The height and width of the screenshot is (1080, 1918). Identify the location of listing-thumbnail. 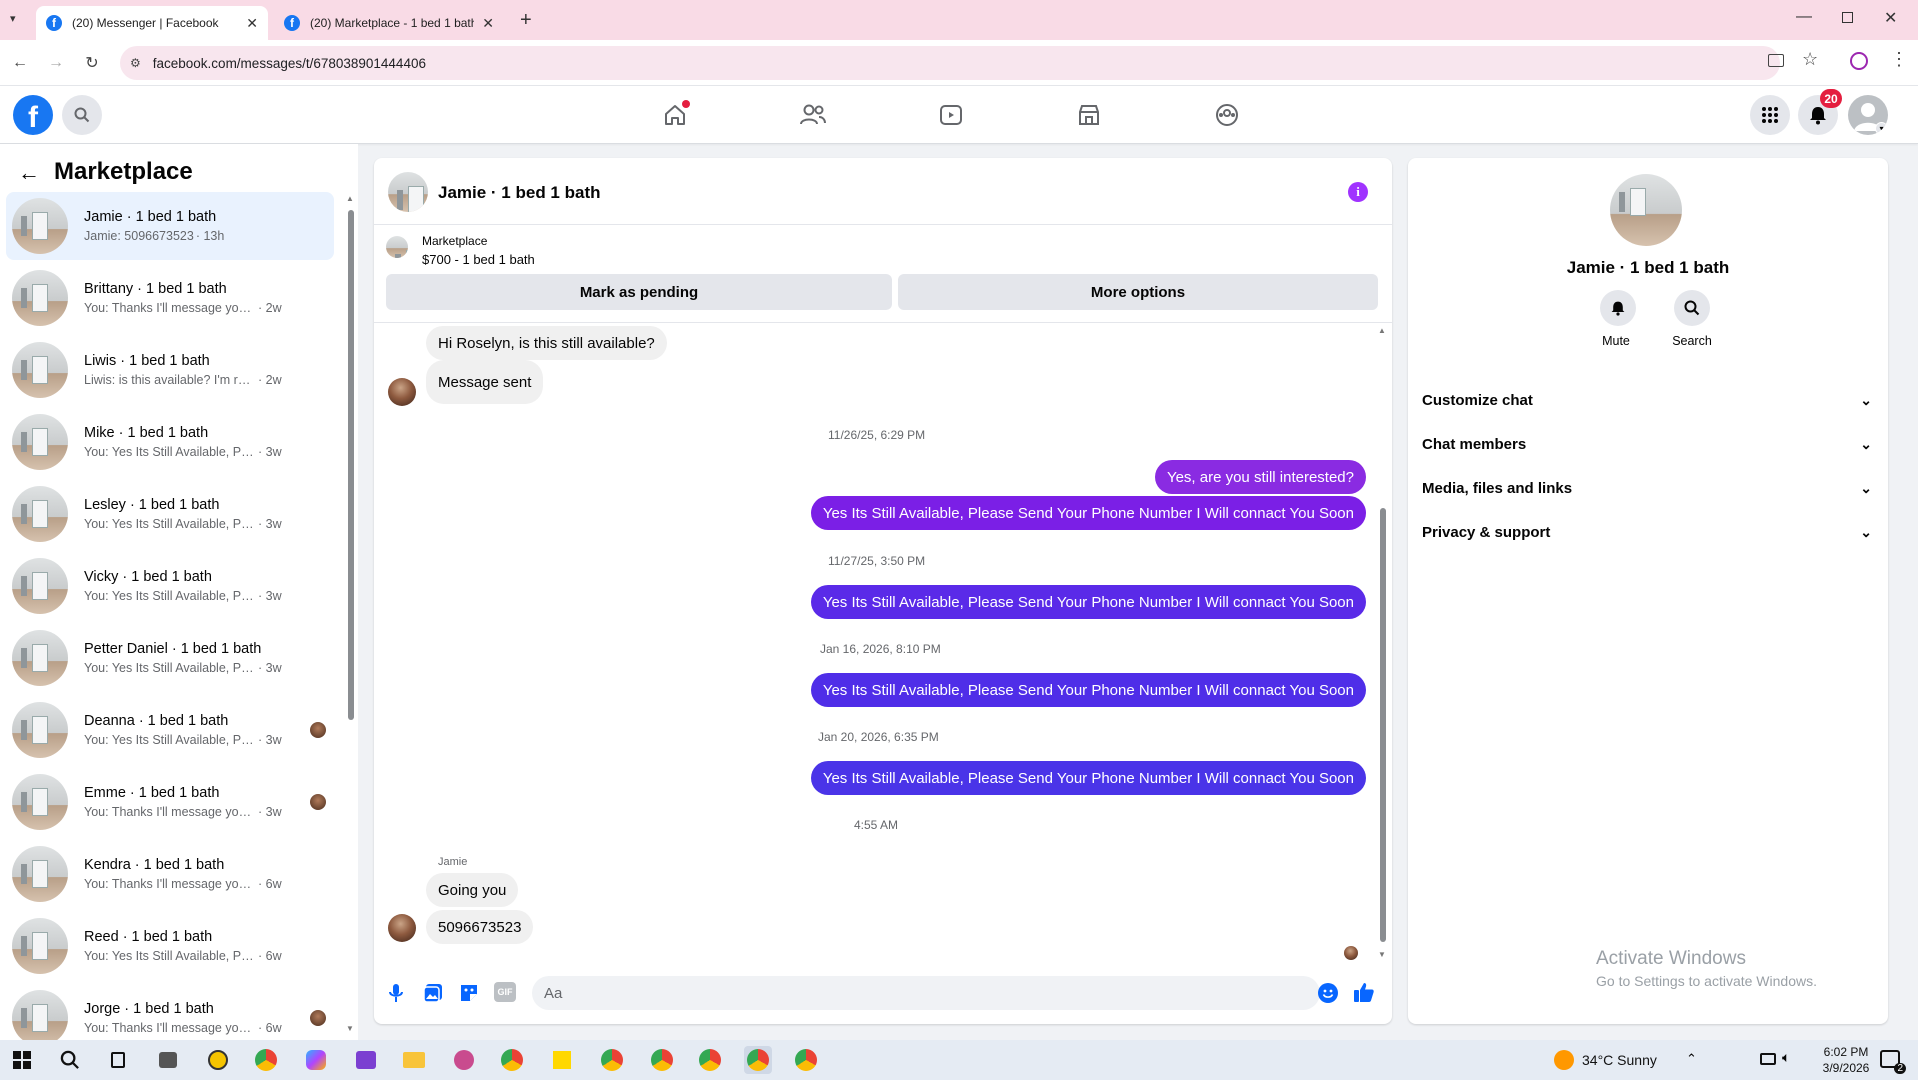
(397, 247).